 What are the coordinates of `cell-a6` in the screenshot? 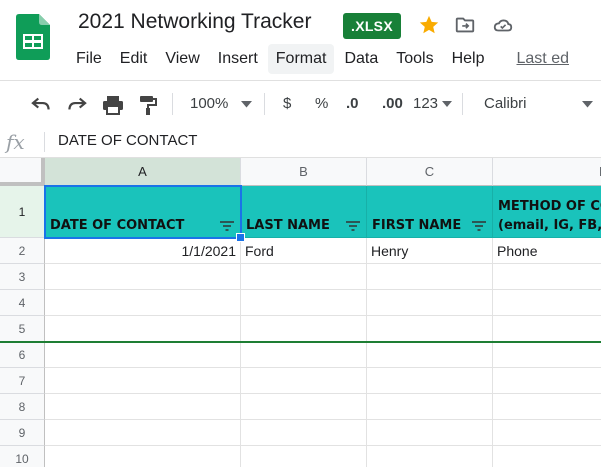 It's located at (143, 355).